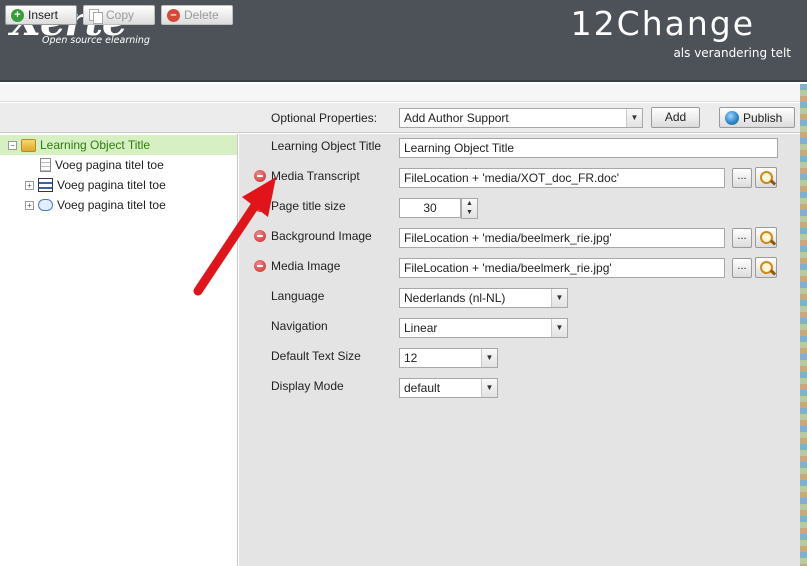  I want to click on delete-button: – Delete, so click(197, 15).